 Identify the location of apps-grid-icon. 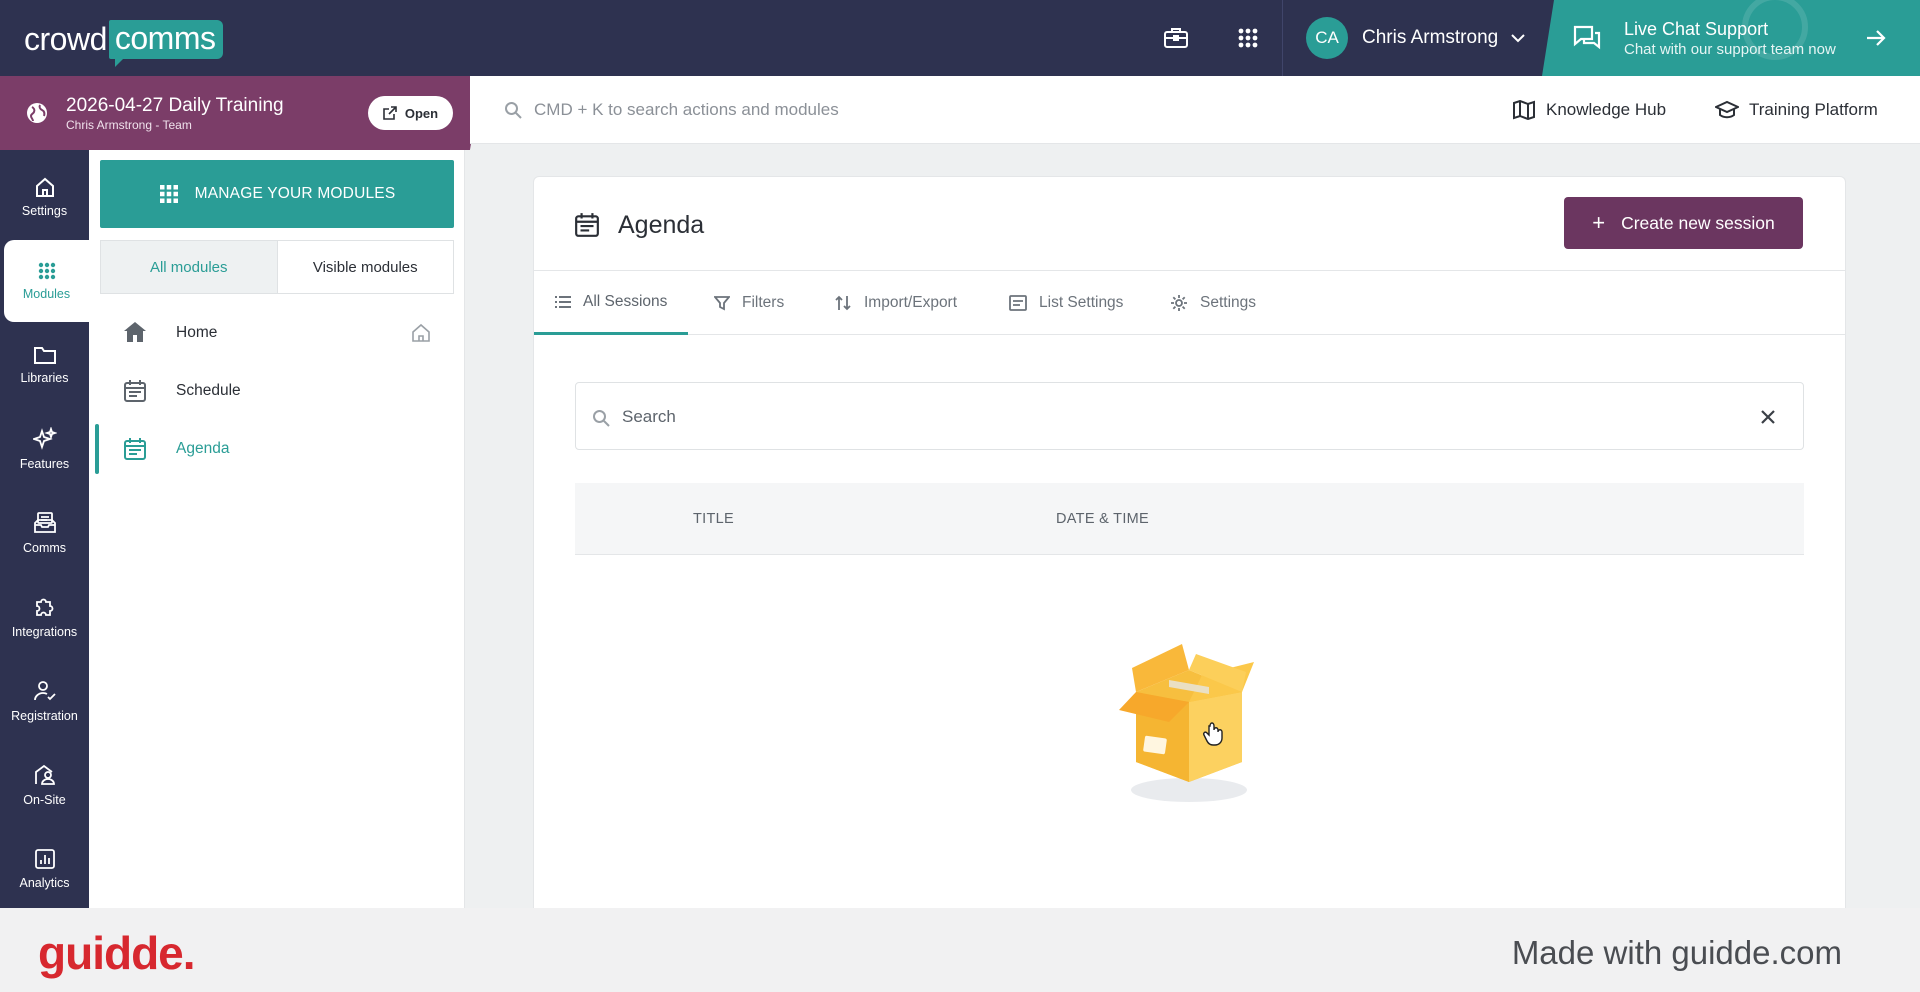
(1248, 38).